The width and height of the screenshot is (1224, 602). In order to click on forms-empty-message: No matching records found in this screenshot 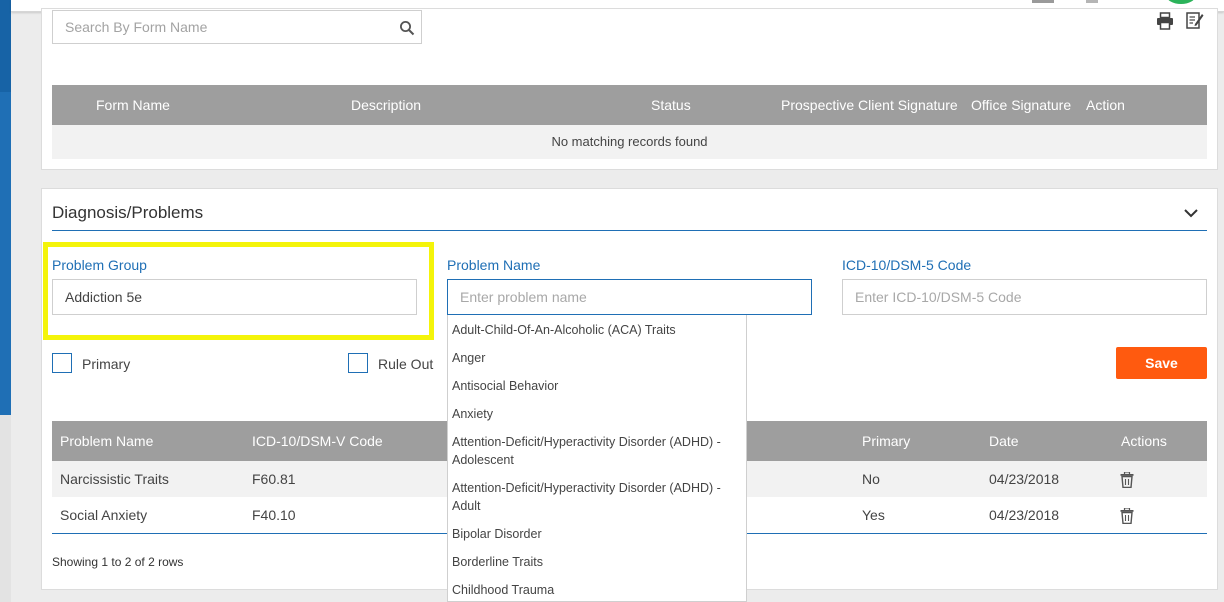, I will do `click(629, 142)`.